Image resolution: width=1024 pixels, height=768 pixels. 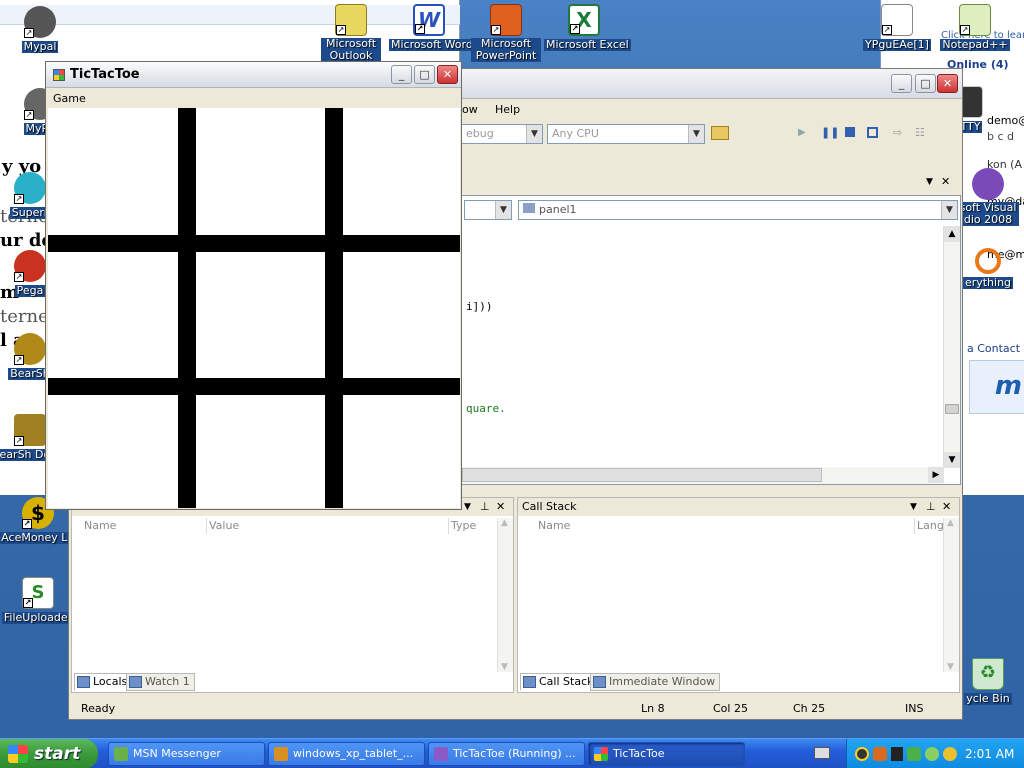 I want to click on vs-member-combo: panel1 ▼, so click(x=738, y=210).